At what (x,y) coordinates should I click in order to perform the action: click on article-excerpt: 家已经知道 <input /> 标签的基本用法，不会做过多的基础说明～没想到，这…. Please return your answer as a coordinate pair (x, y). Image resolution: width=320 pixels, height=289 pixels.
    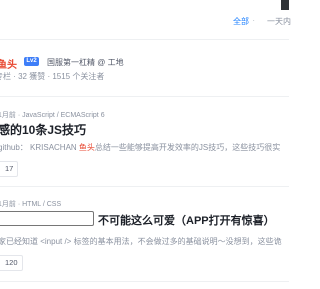
    Looking at the image, I should click on (141, 241).